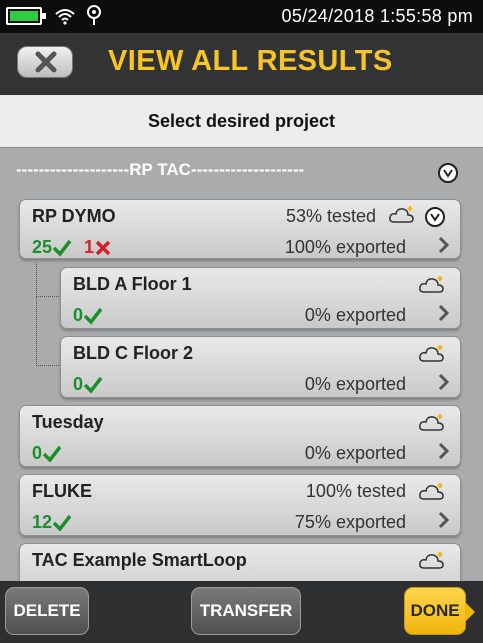  What do you see at coordinates (246, 611) in the screenshot?
I see `transfer-button: TRANSFER` at bounding box center [246, 611].